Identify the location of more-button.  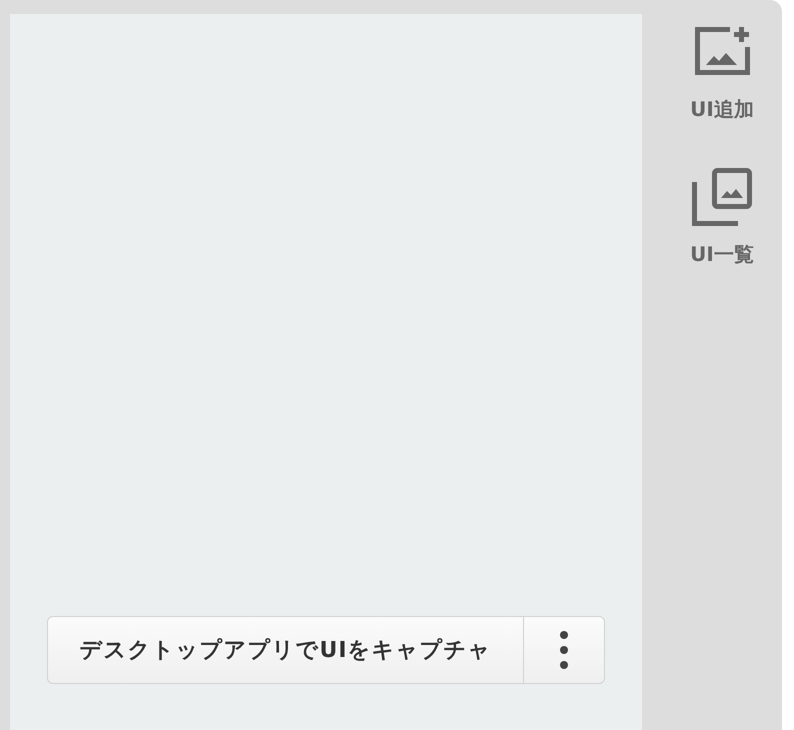
(564, 650).